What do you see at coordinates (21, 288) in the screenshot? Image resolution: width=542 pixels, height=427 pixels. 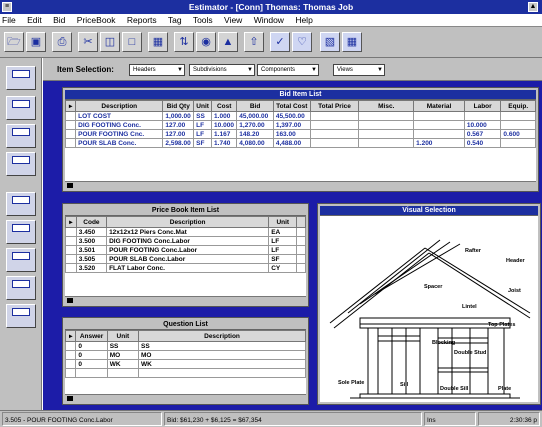 I see `visual-button` at bounding box center [21, 288].